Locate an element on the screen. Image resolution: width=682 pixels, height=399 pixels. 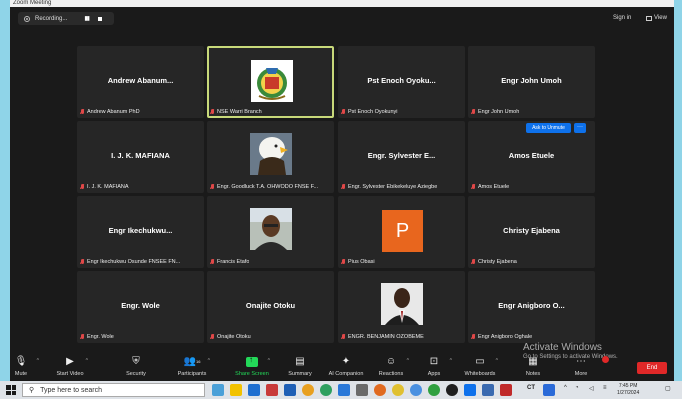
speaker-icon: ◁ is located at coordinates (591, 388).